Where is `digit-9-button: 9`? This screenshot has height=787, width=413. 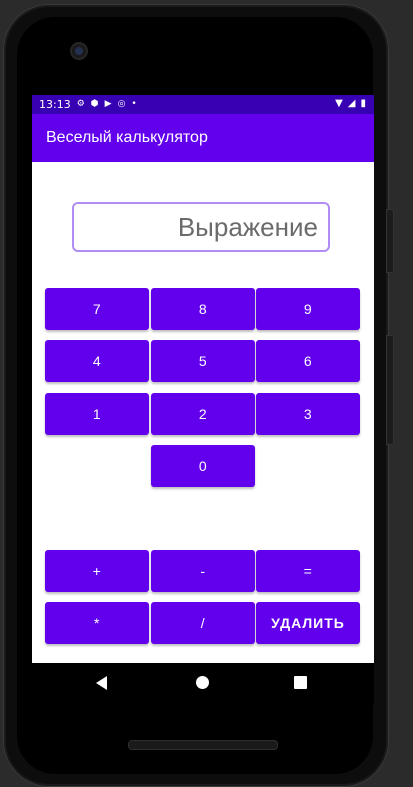
digit-9-button: 9 is located at coordinates (308, 309).